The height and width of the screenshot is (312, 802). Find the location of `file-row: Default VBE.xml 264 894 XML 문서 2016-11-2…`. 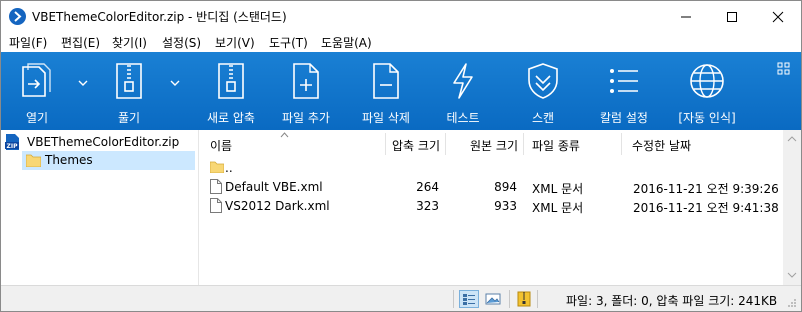

file-row: Default VBE.xml 264 894 XML 문서 2016-11-2… is located at coordinates (491, 187).